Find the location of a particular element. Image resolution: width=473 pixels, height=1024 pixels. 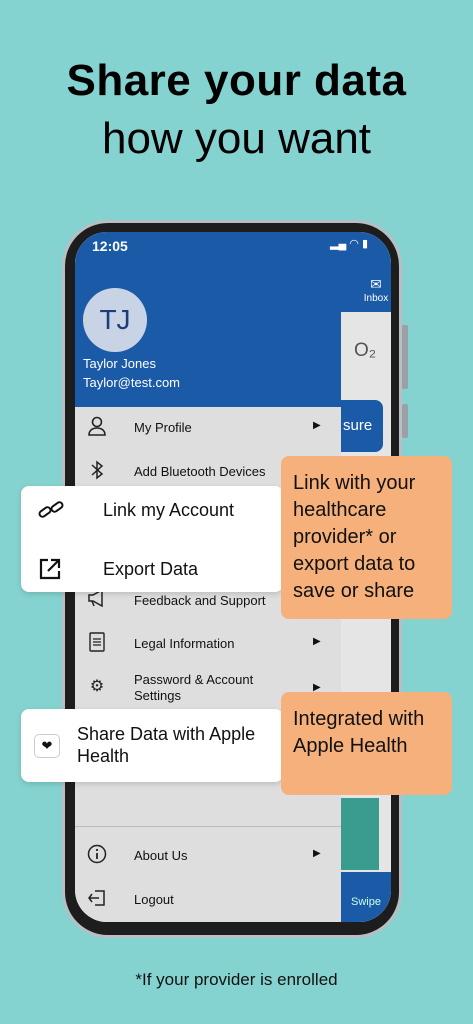

inbox-label: Inbox is located at coordinates (376, 298).